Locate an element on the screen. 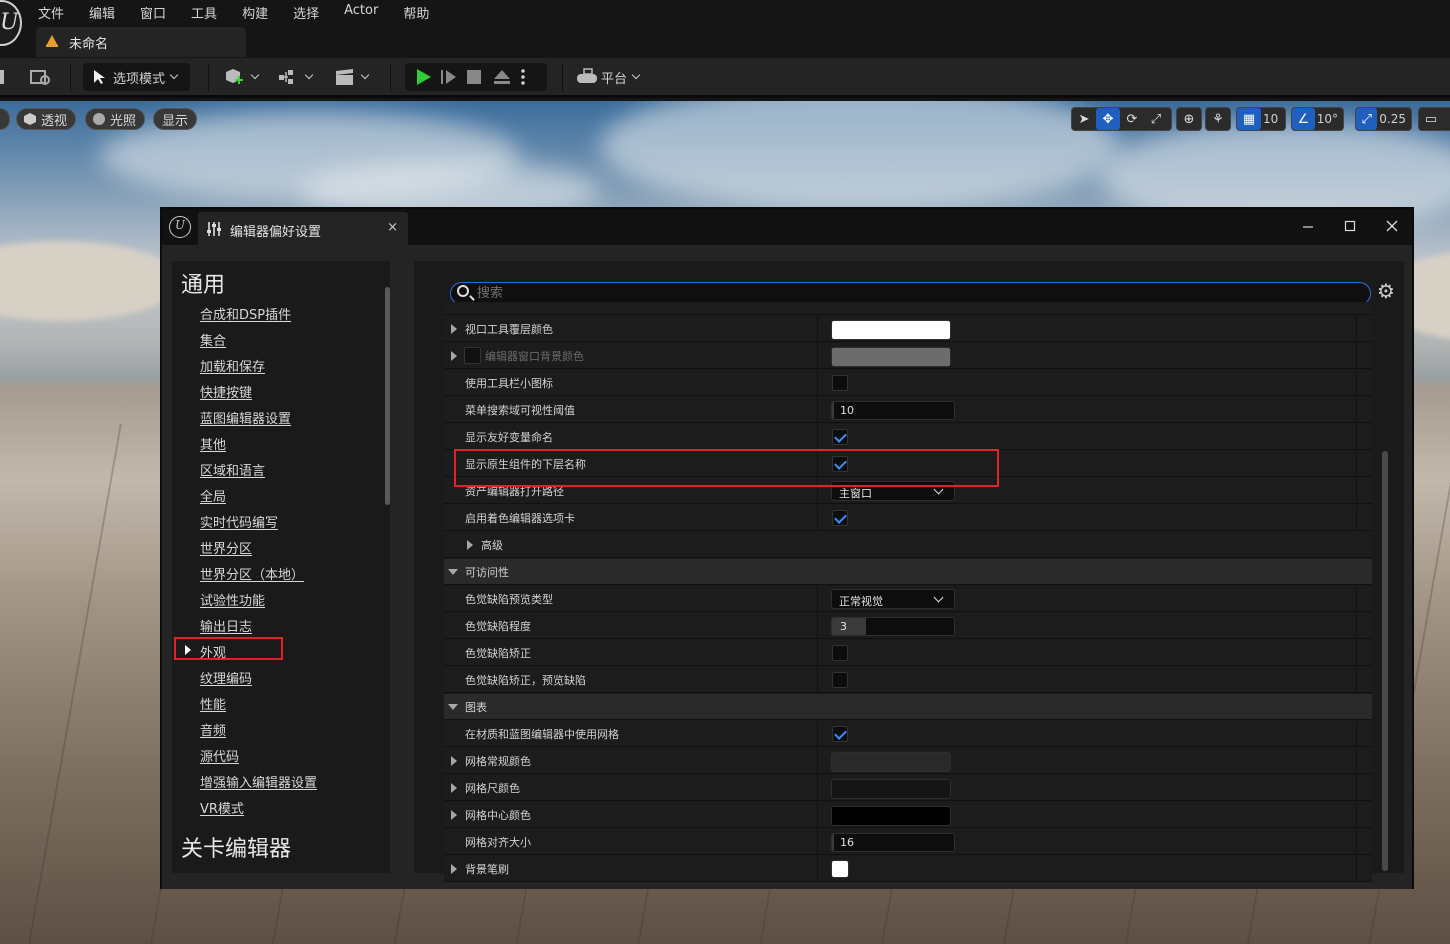 This screenshot has width=1450, height=944. category-row: 图表 is located at coordinates (908, 707).